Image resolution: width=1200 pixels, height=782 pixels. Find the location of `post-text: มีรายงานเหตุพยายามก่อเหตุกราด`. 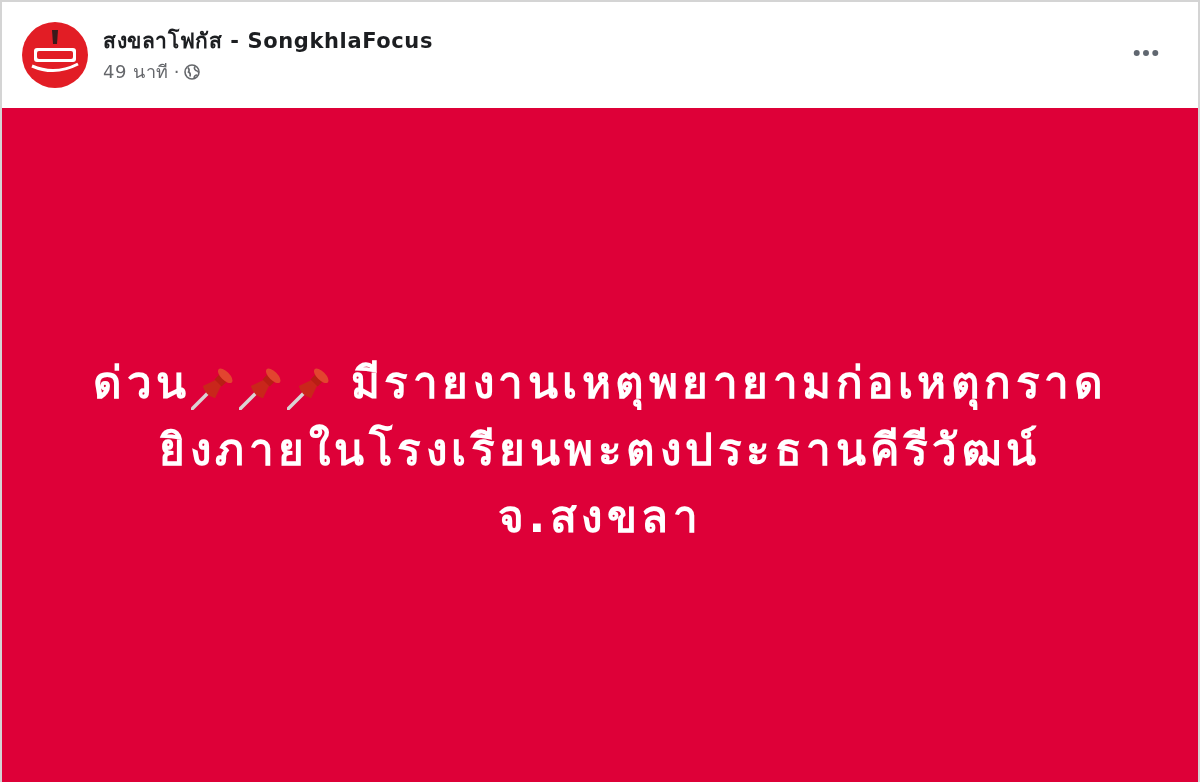

post-text: มีรายงานเหตุพยายามก่อเหตุกราด is located at coordinates (728, 384).